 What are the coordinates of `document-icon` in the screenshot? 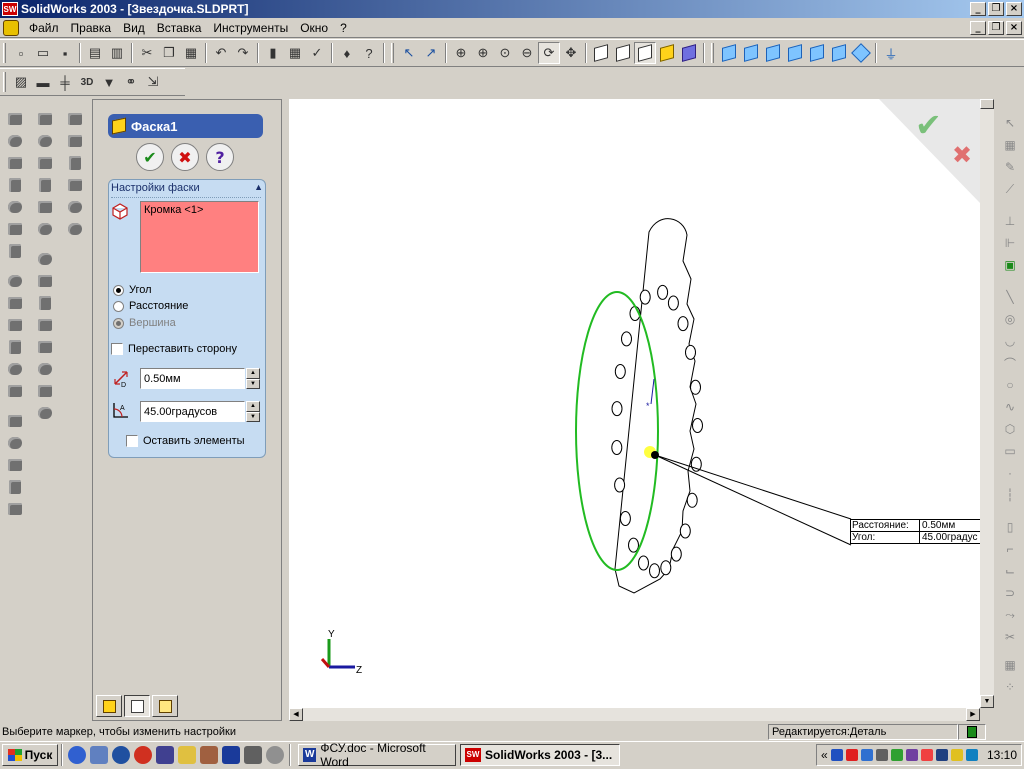 It's located at (11, 27).